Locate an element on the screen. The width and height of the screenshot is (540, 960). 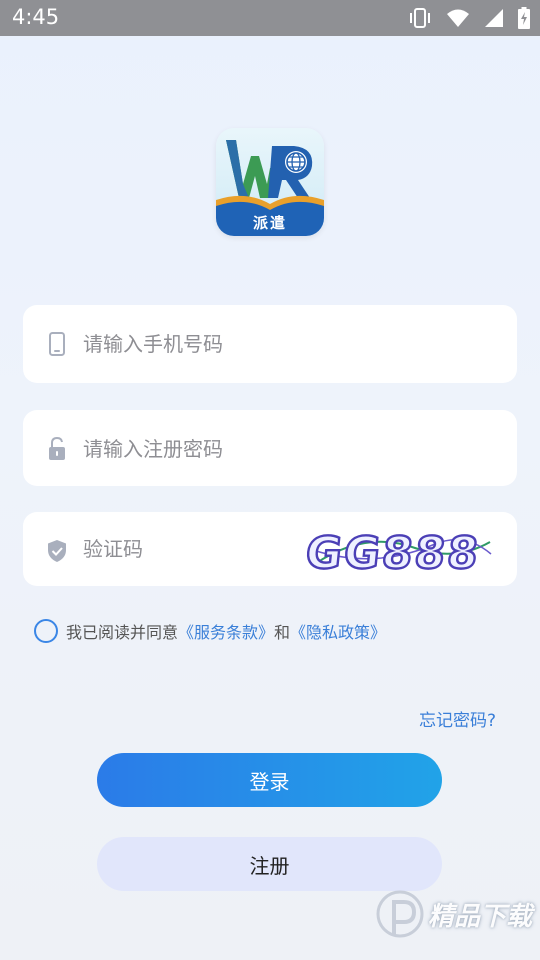
captcha-image: GG888 is located at coordinates (398, 552).